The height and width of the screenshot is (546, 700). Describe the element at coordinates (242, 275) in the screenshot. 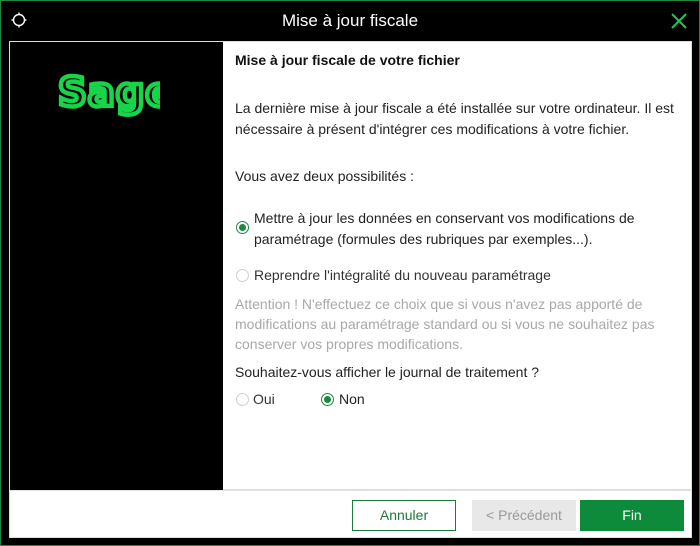

I see `option2-radio` at that location.